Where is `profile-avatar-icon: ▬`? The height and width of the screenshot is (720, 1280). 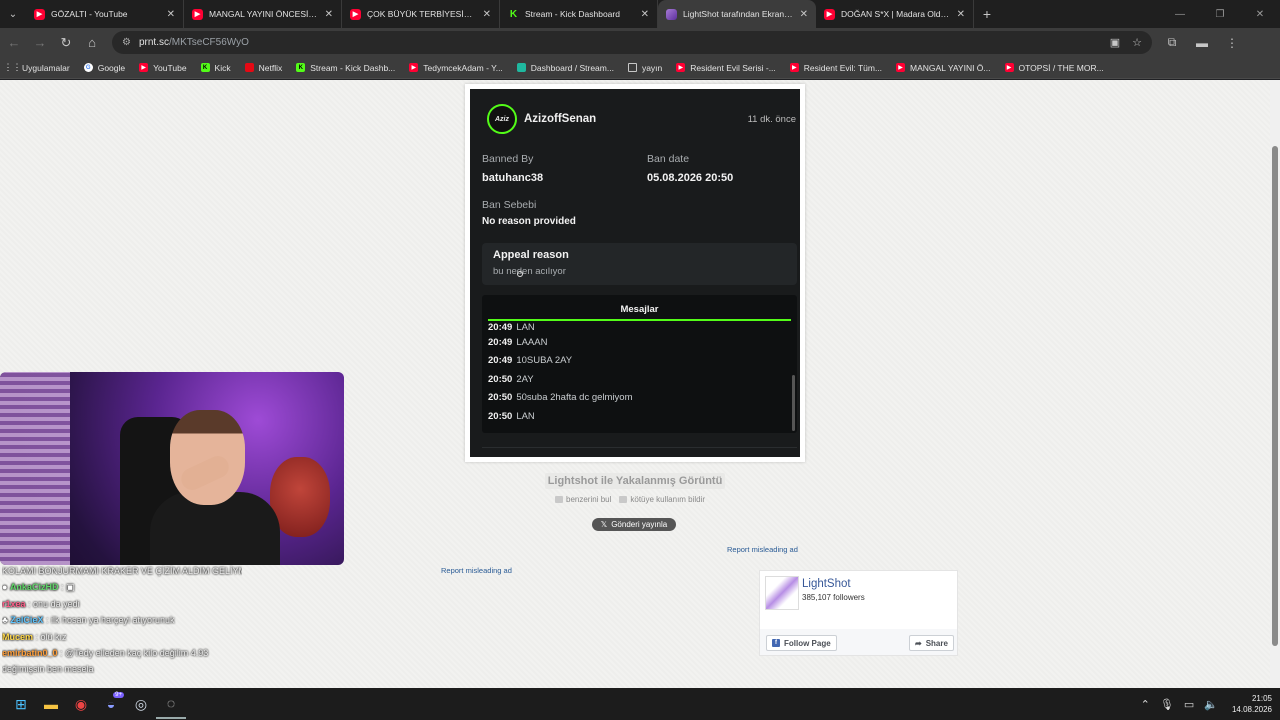 profile-avatar-icon: ▬ is located at coordinates (1202, 43).